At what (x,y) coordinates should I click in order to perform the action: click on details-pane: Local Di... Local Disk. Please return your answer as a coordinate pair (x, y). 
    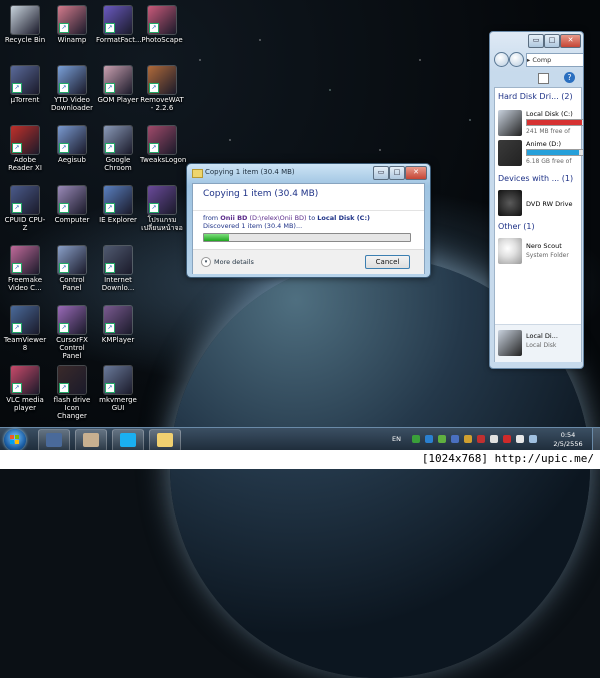
    Looking at the image, I should click on (538, 343).